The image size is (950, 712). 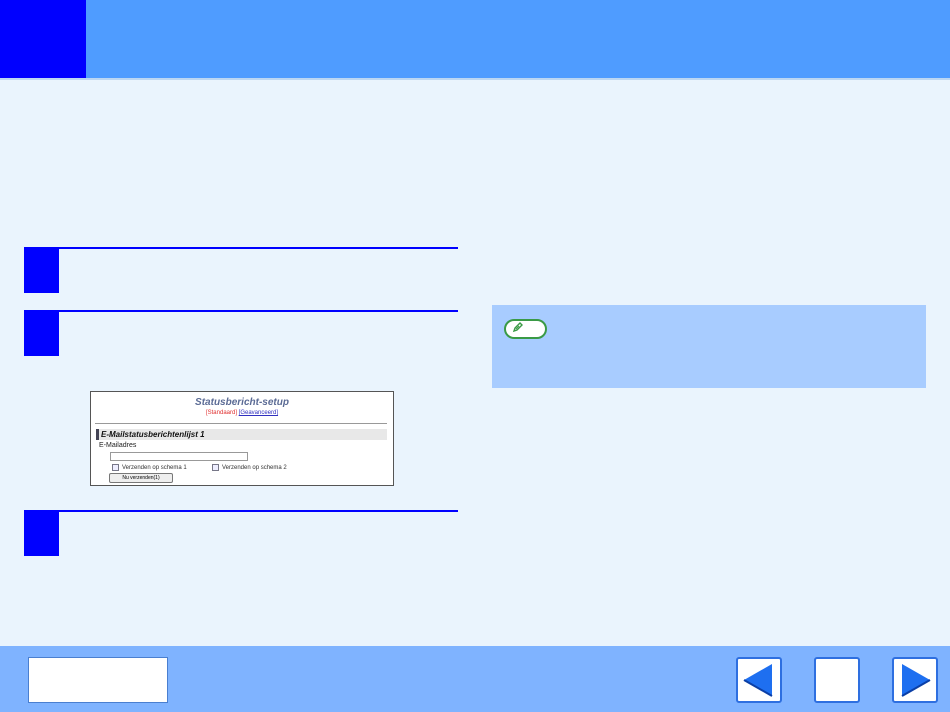 I want to click on screenshot-mode-links: [Standaard] [Geavanceerd], so click(x=242, y=413).